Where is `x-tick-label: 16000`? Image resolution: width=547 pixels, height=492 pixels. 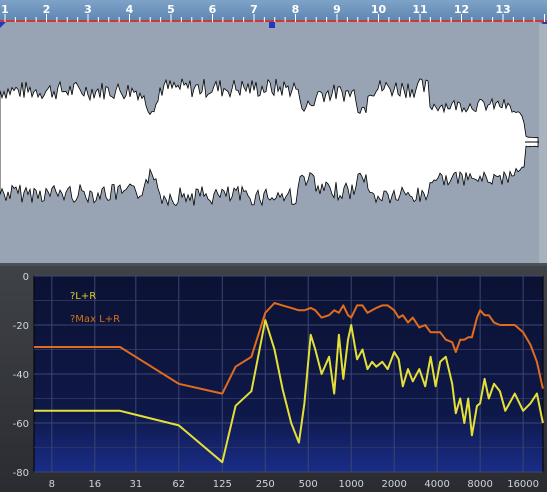 x-tick-label: 16000 is located at coordinates (523, 484).